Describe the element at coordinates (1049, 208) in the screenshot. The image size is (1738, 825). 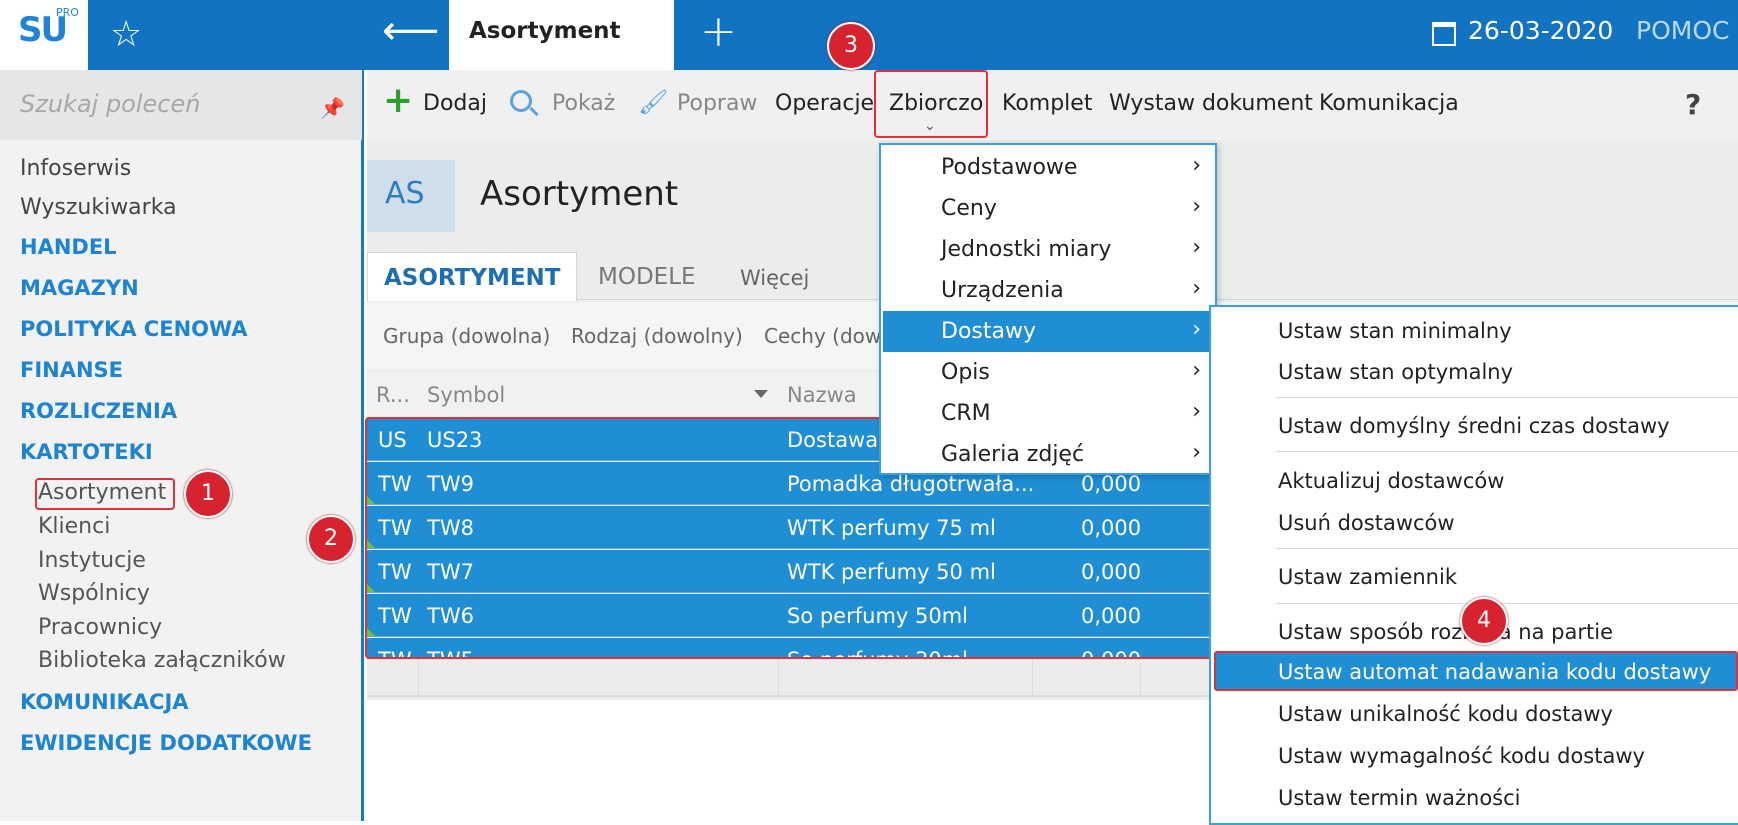
I see `menu-item-ceny: Ceny ›` at that location.